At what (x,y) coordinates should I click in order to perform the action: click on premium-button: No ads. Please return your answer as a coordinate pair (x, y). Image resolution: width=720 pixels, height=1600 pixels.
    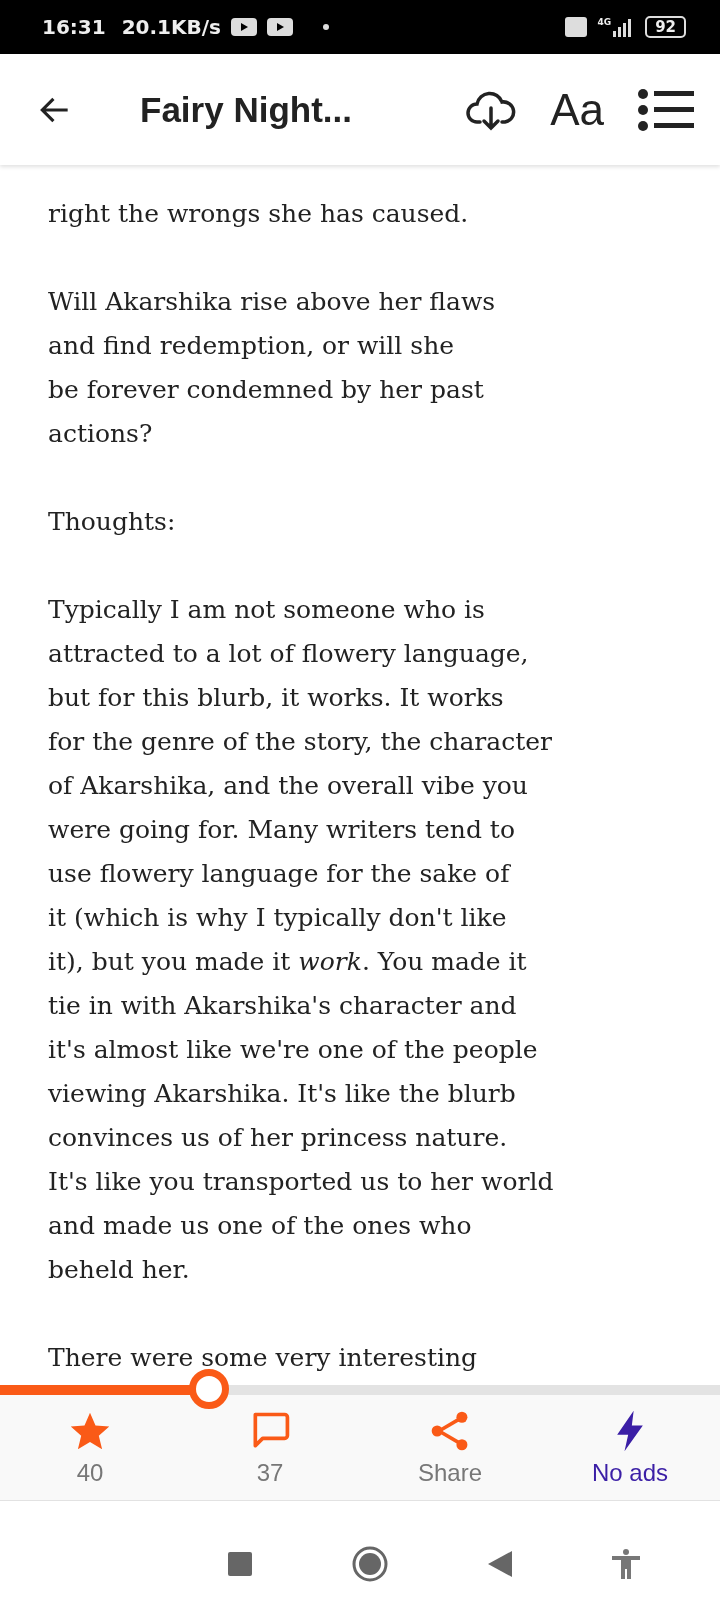
    Looking at the image, I should click on (630, 1447).